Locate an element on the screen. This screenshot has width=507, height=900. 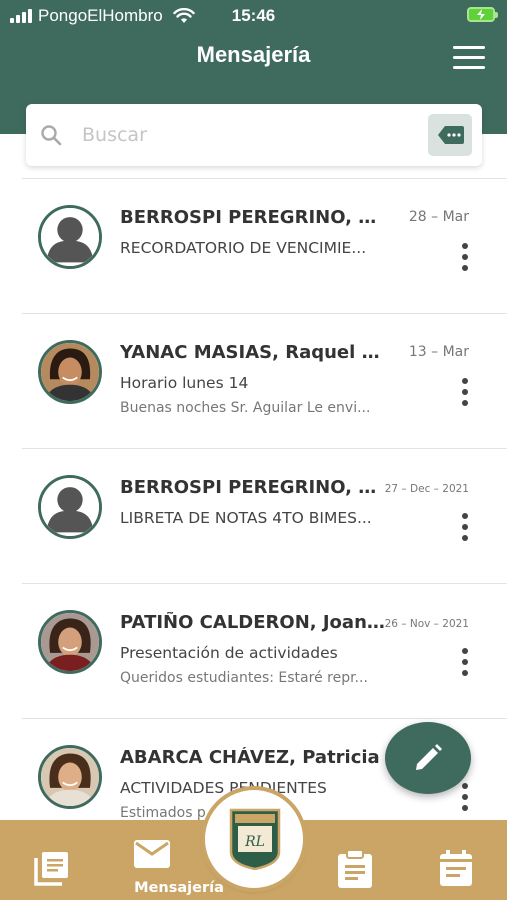
filter-label-button is located at coordinates (450, 135).